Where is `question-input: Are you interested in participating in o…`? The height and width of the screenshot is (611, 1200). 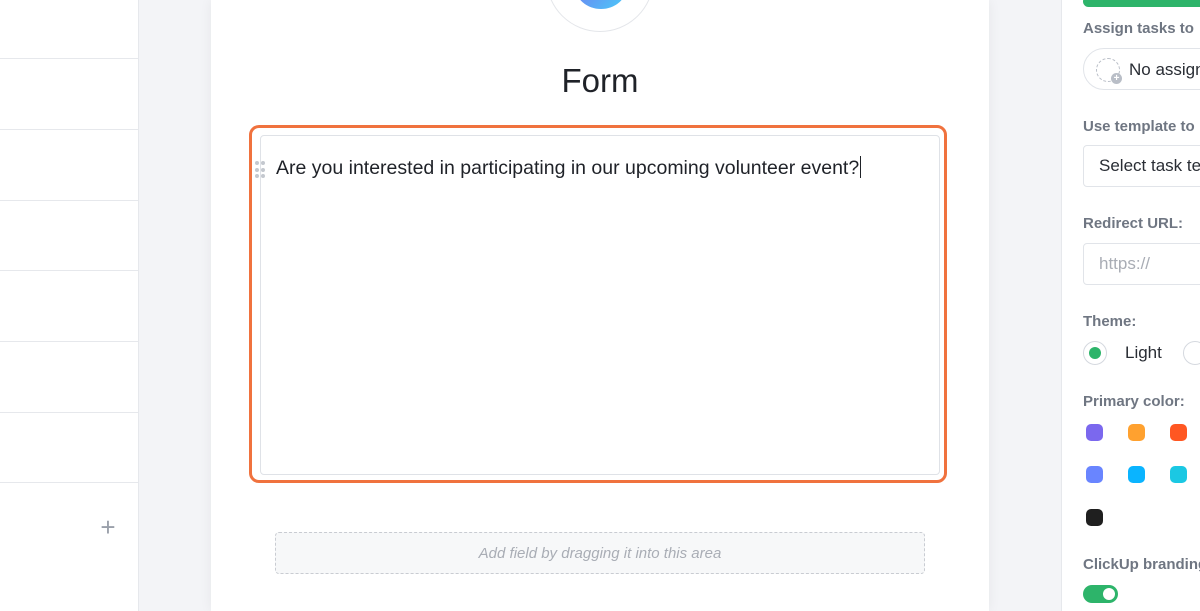
question-input: Are you interested in participating in o… is located at coordinates (596, 168).